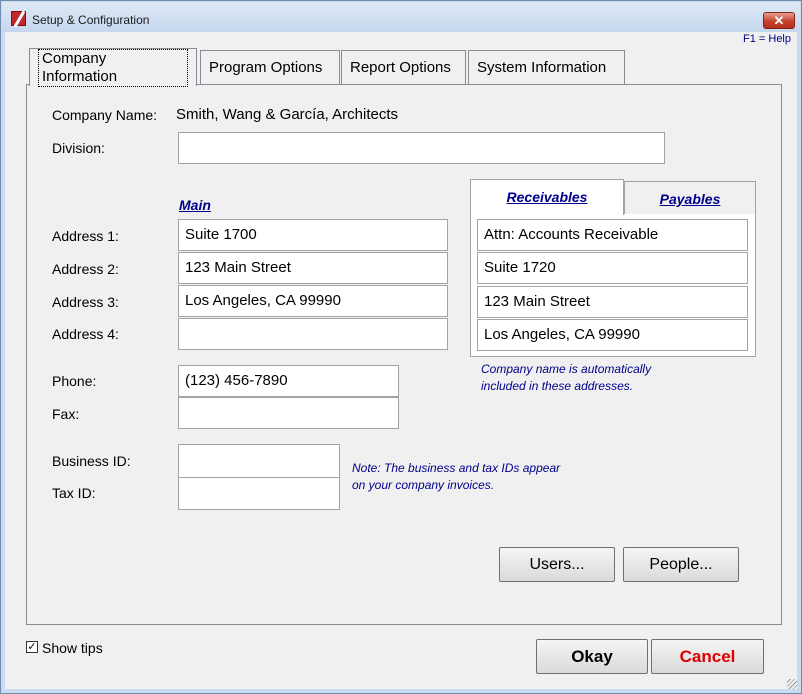 Image resolution: width=802 pixels, height=694 pixels. Describe the element at coordinates (557, 386) in the screenshot. I see `alt-address-note-line: included in these addresses.` at that location.